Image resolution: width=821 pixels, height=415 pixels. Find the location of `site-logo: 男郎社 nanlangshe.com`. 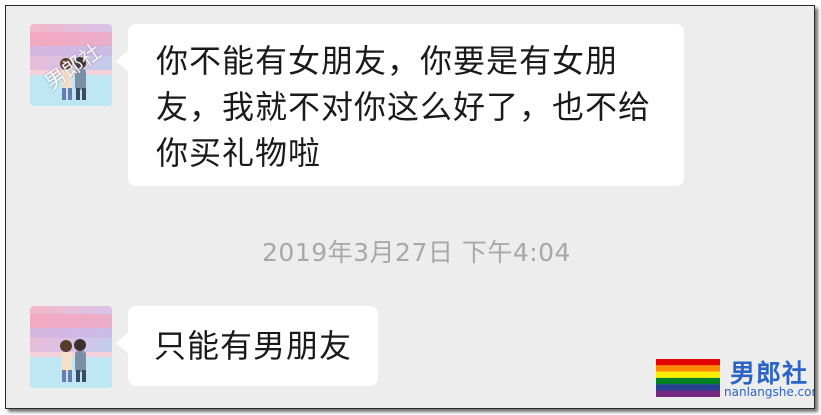

site-logo: 男郎社 nanlangshe.com is located at coordinates (735, 381).